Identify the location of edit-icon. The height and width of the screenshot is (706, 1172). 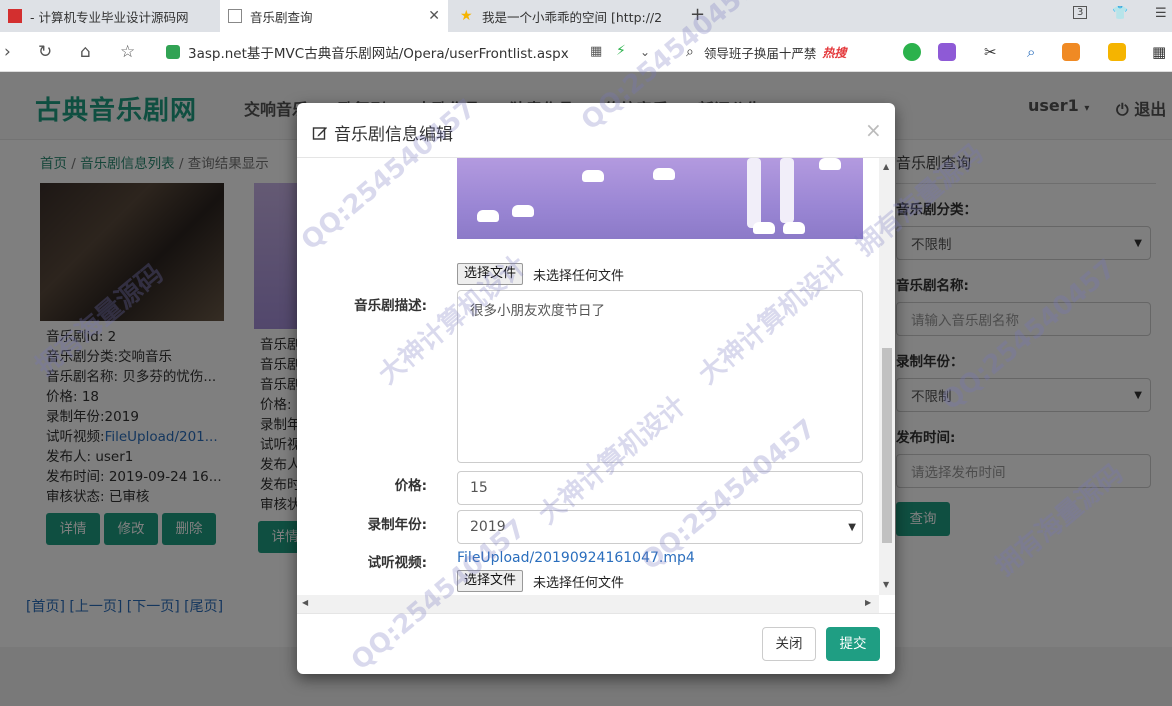
(320, 133).